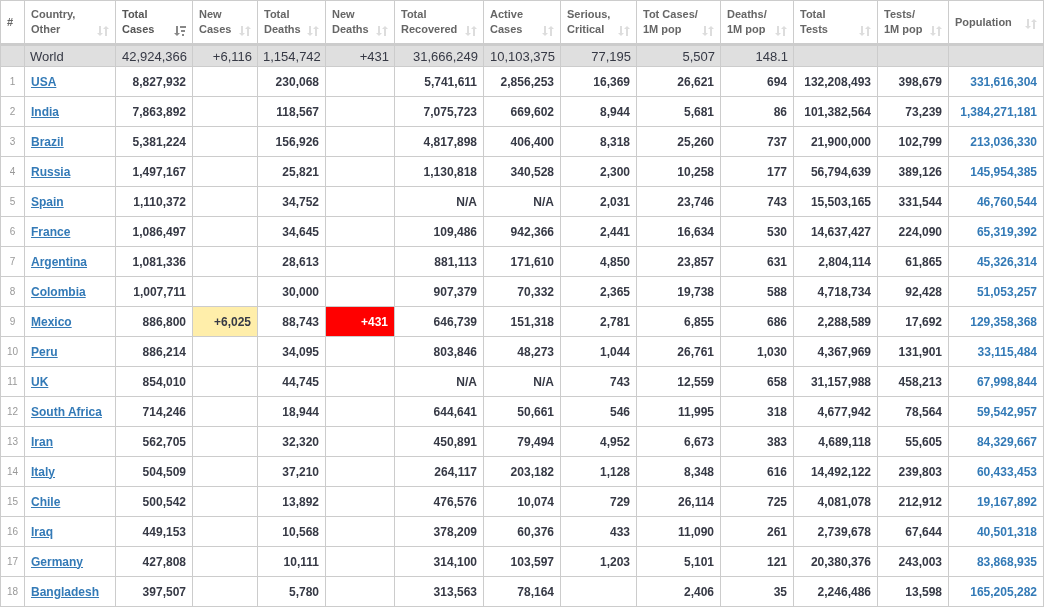 The height and width of the screenshot is (607, 1045). What do you see at coordinates (776, 81) in the screenshot?
I see `table-cell: 694` at bounding box center [776, 81].